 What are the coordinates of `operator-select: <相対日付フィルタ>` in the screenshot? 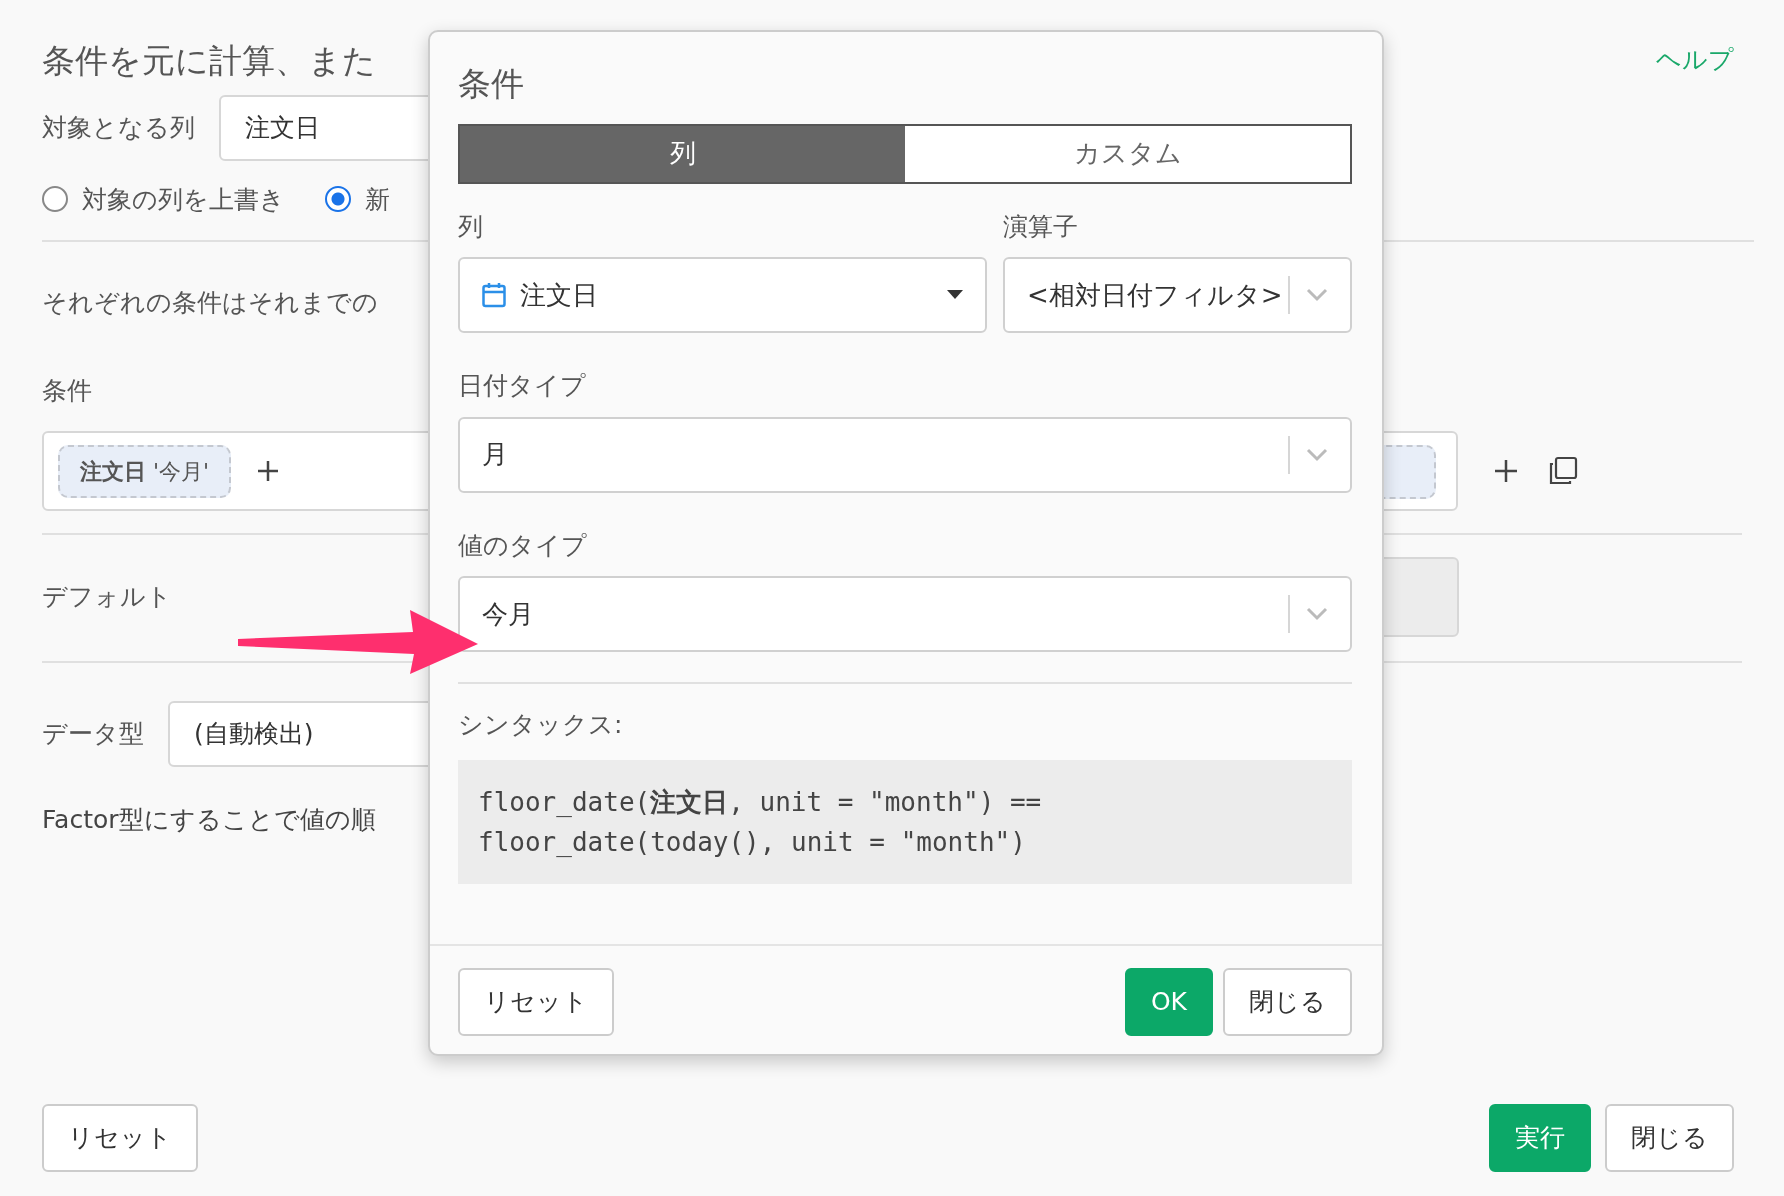 It's located at (1177, 295).